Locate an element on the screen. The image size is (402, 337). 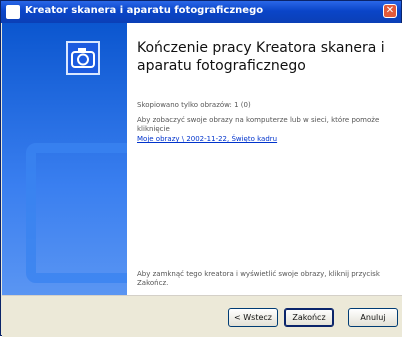
back-button: < Wstecz is located at coordinates (253, 317).